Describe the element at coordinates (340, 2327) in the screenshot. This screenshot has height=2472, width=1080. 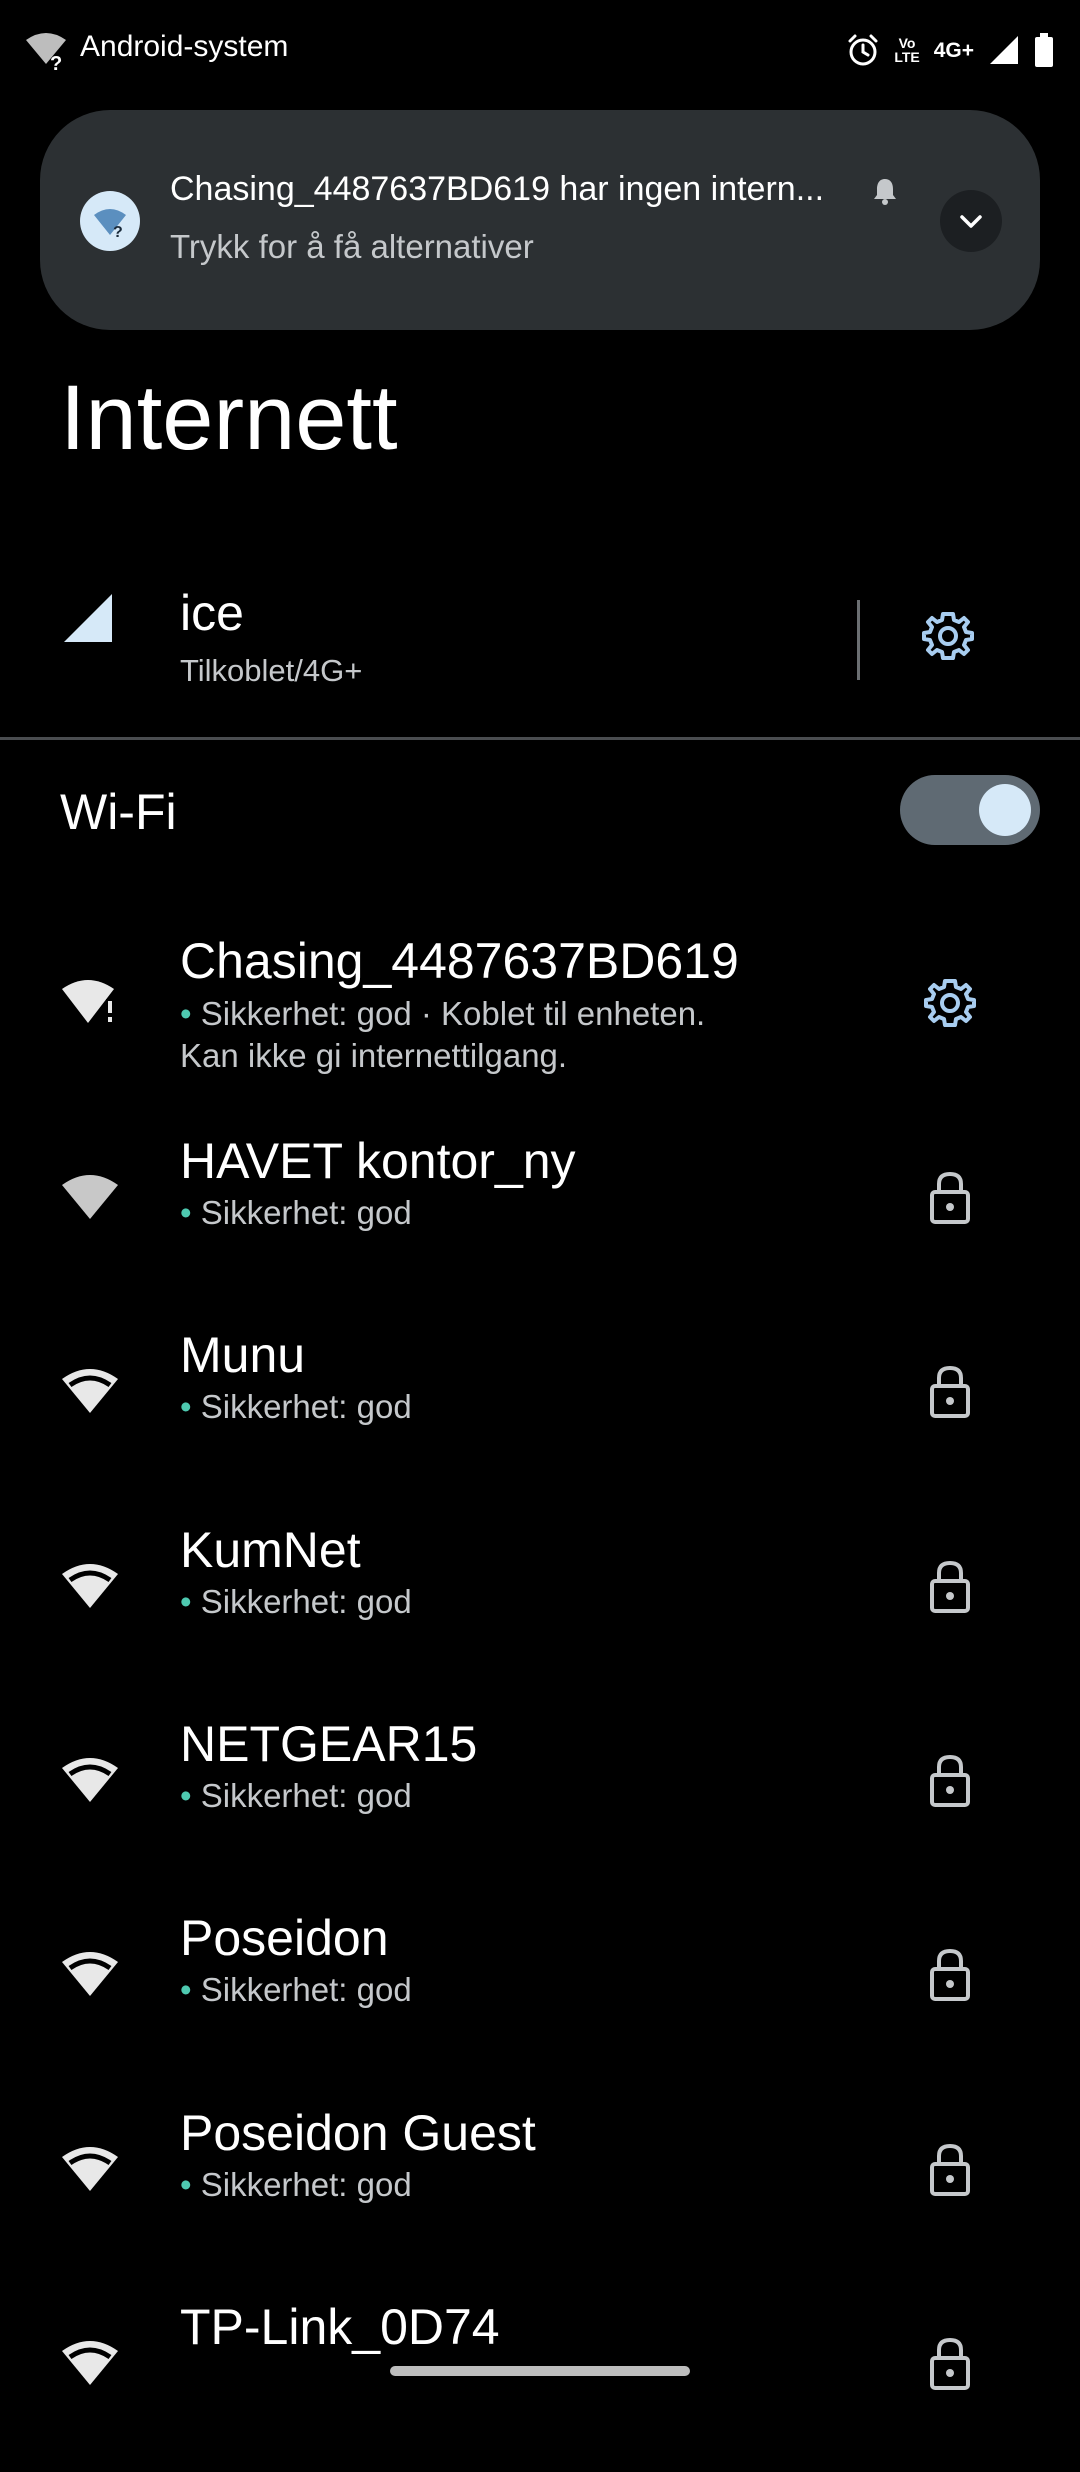
I see `network-name: TP-Link_0D74` at that location.